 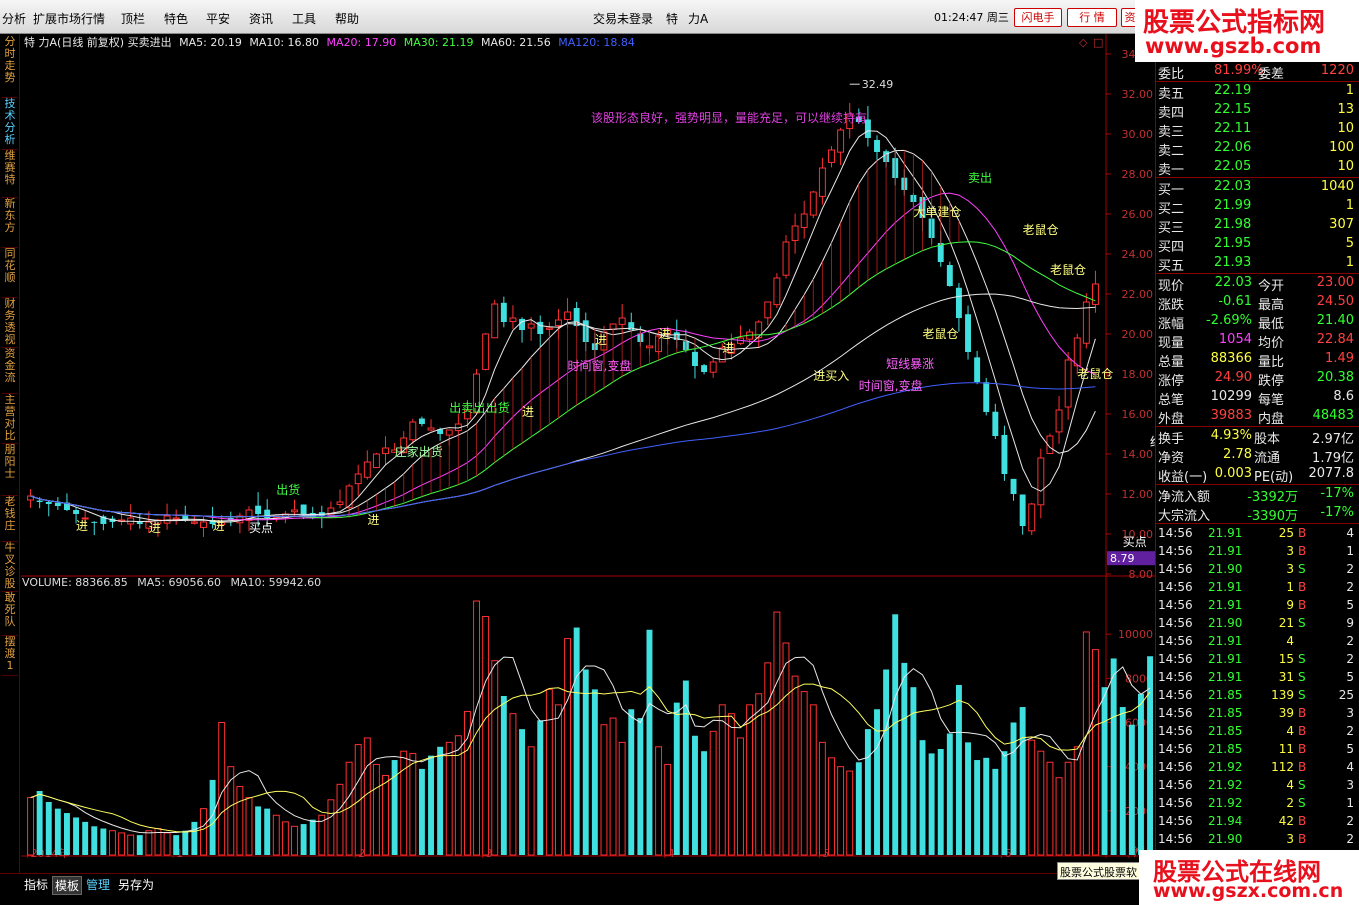 I want to click on bid-label: 买五, so click(x=1171, y=266).